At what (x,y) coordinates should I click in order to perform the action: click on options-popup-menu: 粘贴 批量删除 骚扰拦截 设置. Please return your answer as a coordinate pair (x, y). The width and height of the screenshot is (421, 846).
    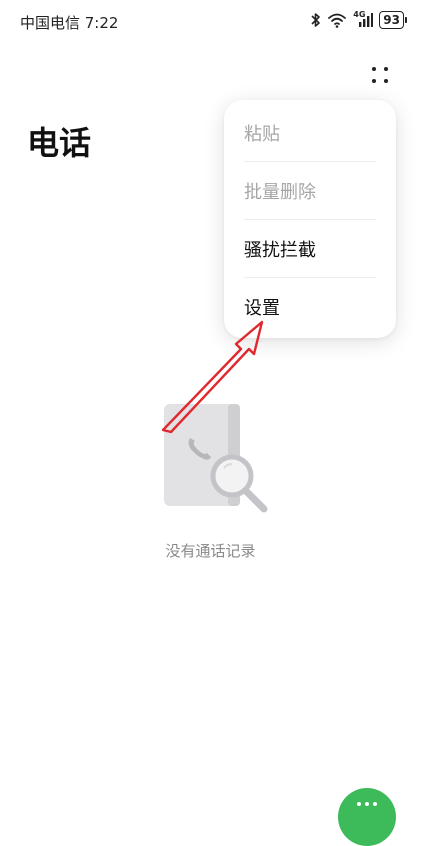
    Looking at the image, I should click on (310, 219).